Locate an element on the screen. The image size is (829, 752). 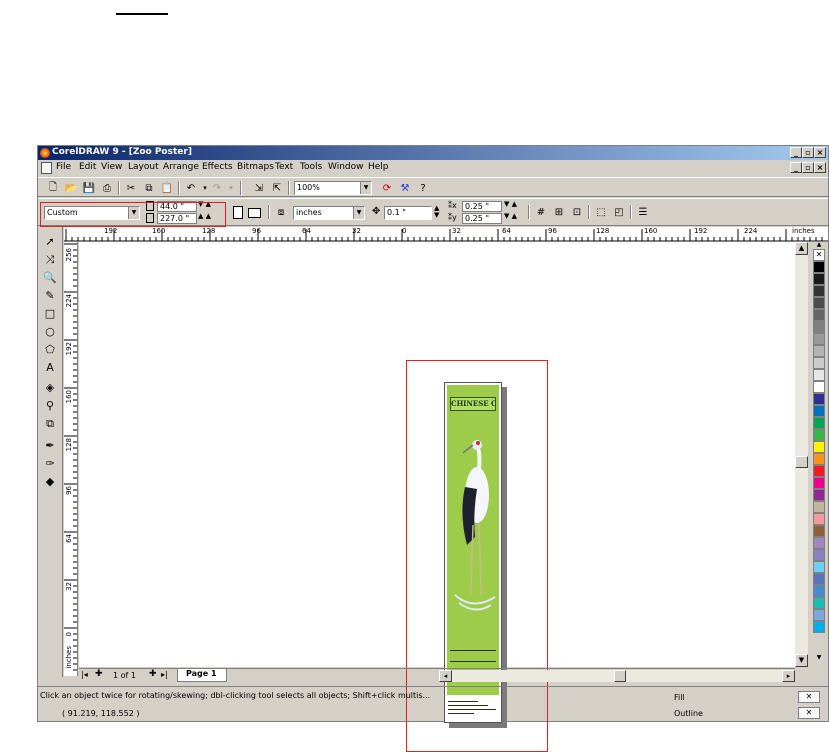
menu-view: View is located at coordinates (111, 167).